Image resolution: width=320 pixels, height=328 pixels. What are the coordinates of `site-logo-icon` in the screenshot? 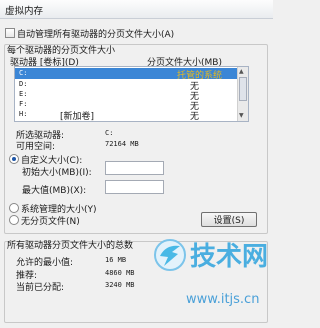 It's located at (170, 255).